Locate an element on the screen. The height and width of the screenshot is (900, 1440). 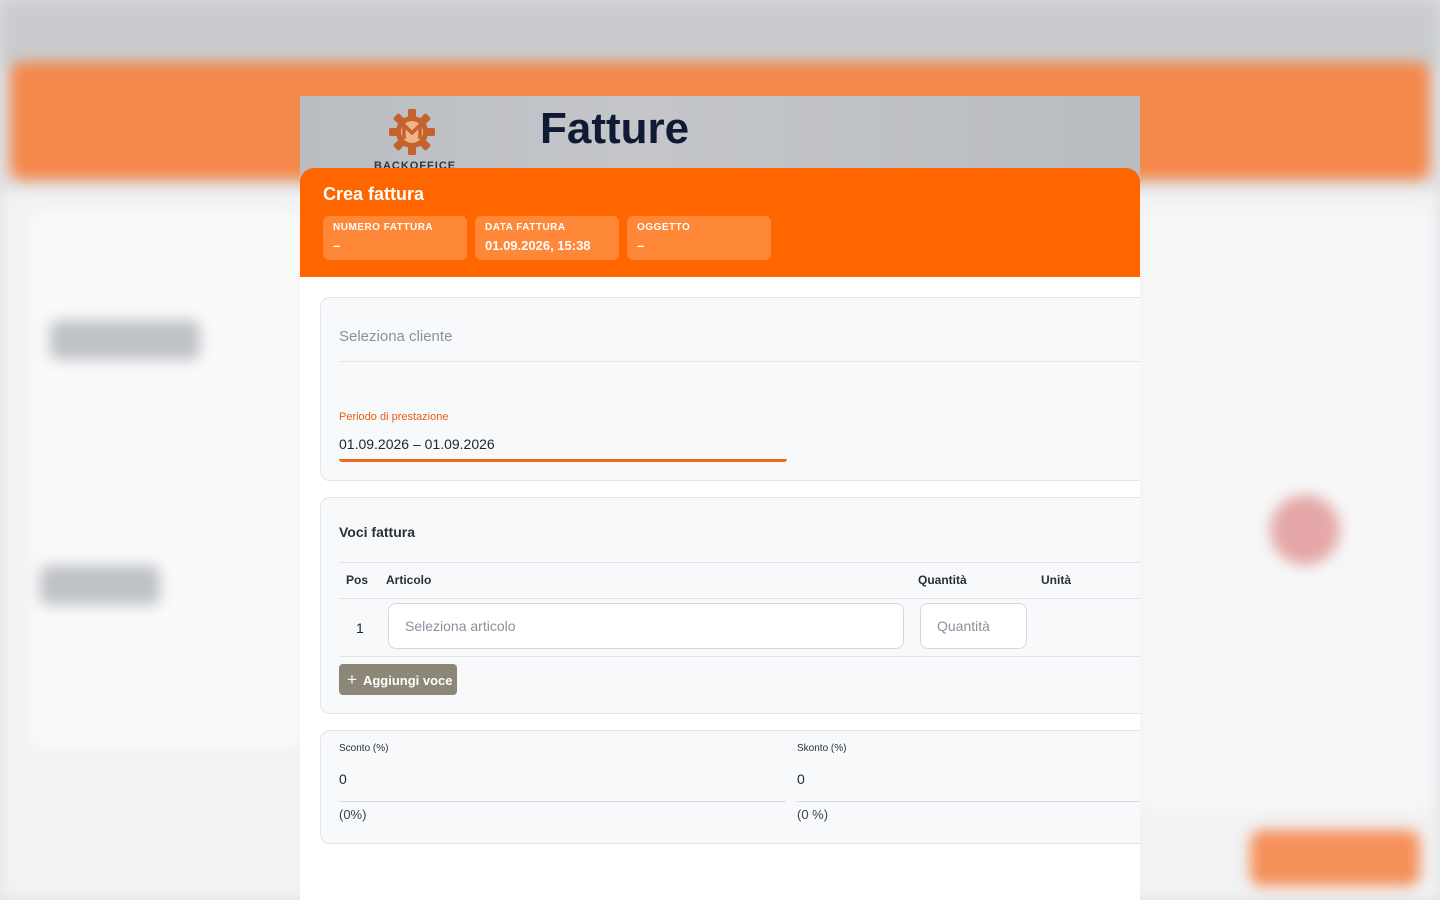
discount-percent: (0%) is located at coordinates (353, 814).